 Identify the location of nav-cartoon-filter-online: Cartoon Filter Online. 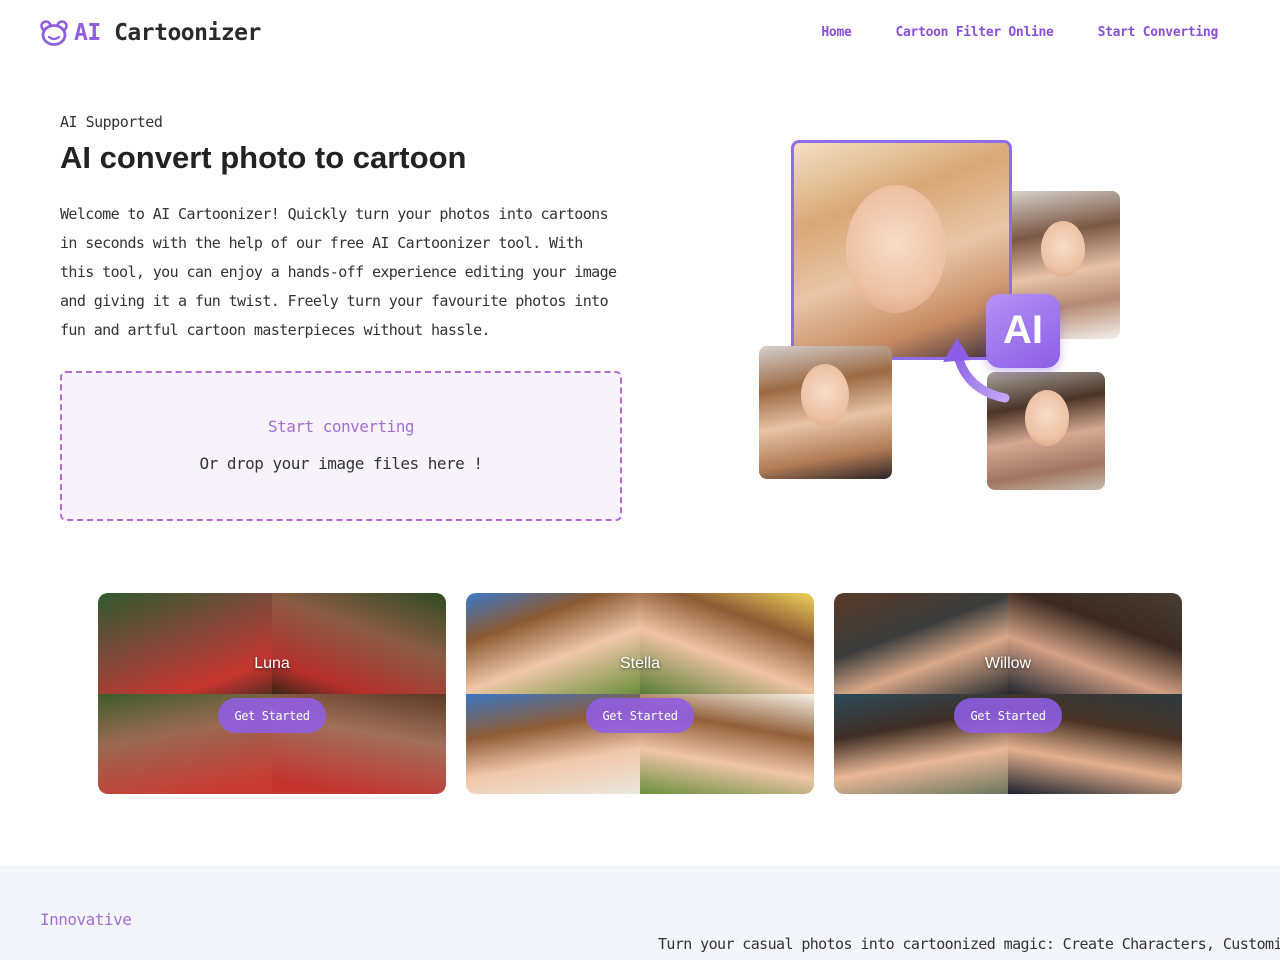
(975, 32).